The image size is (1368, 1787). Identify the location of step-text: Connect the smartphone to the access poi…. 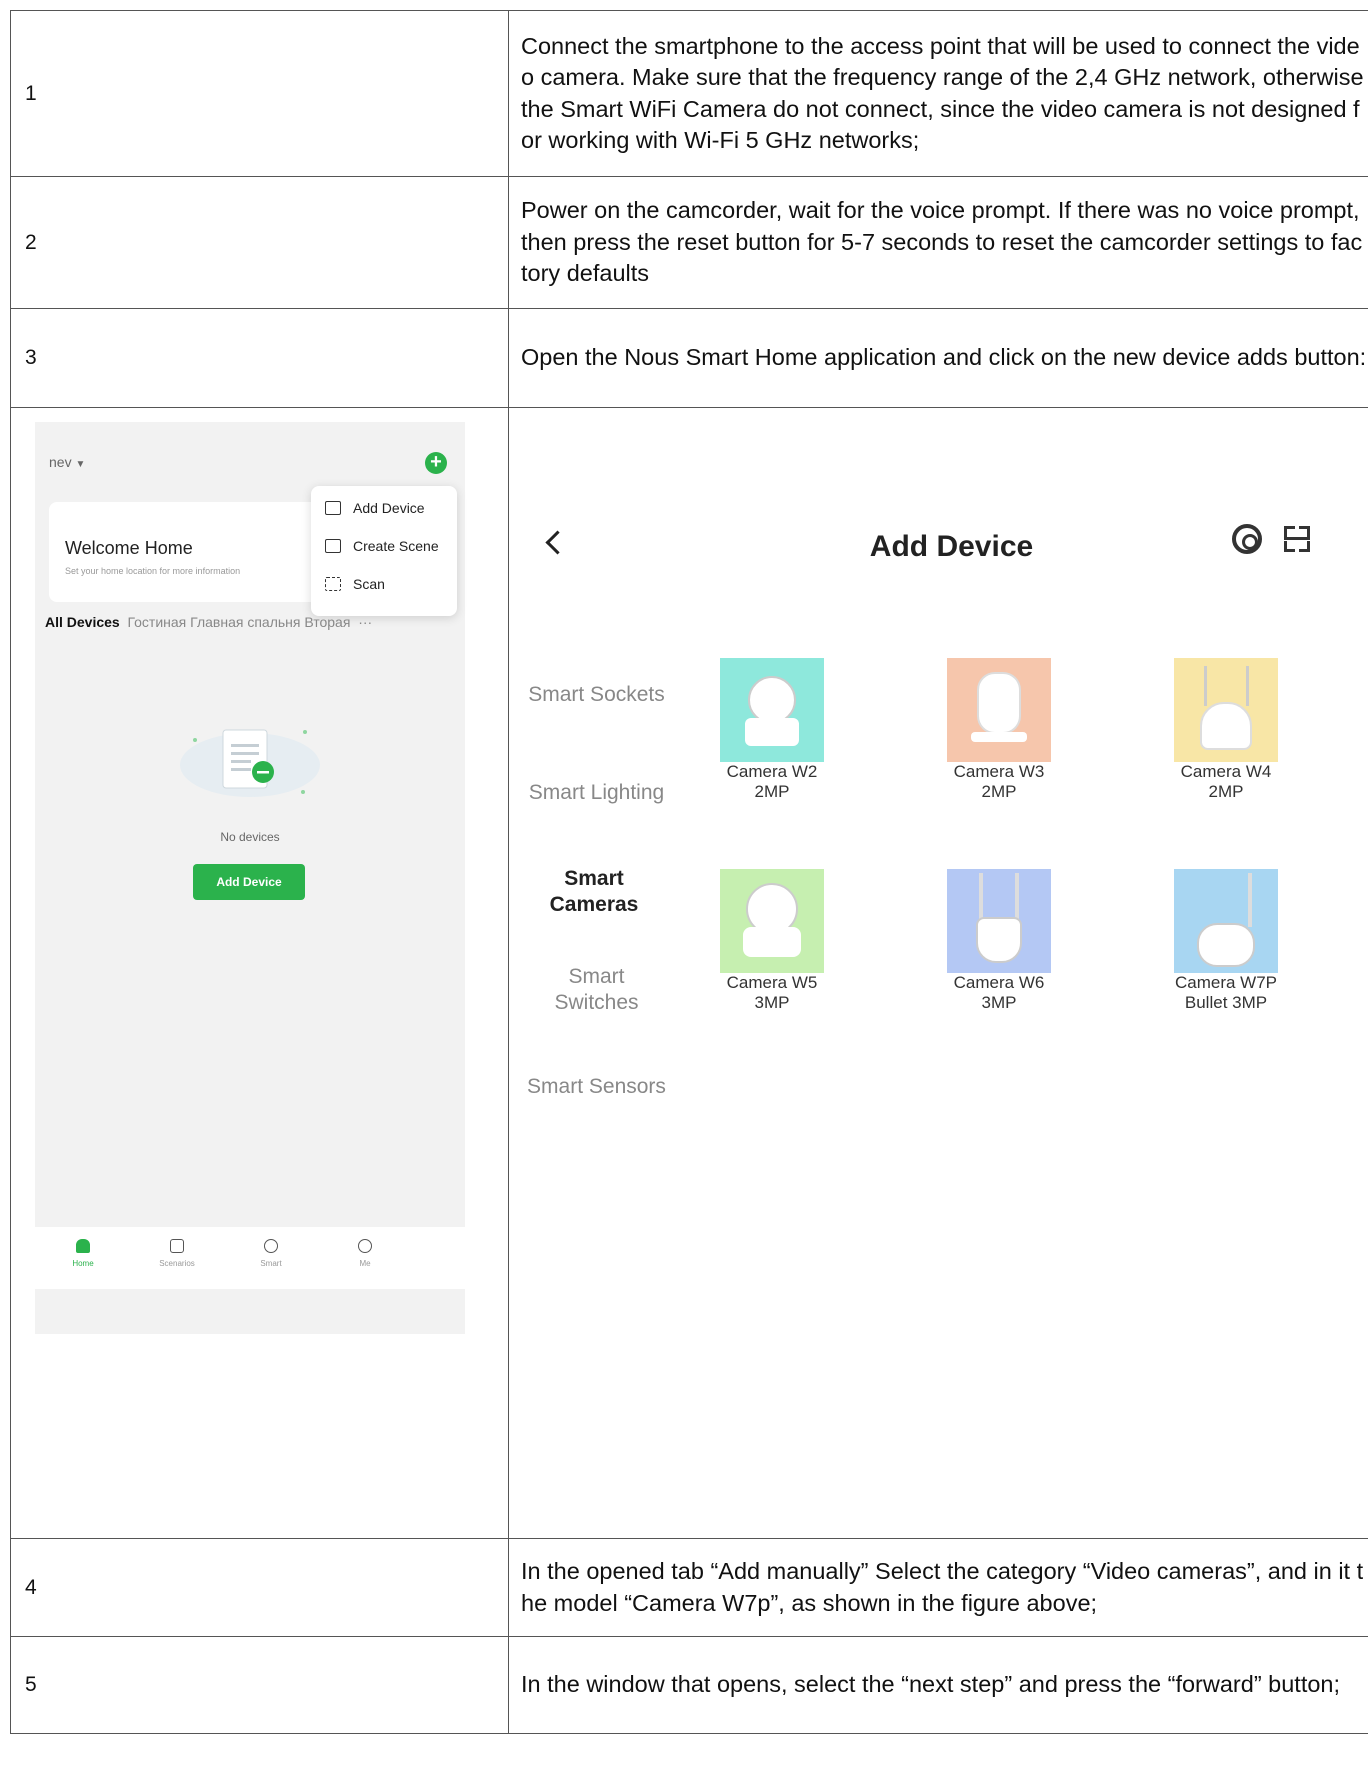
(938, 93).